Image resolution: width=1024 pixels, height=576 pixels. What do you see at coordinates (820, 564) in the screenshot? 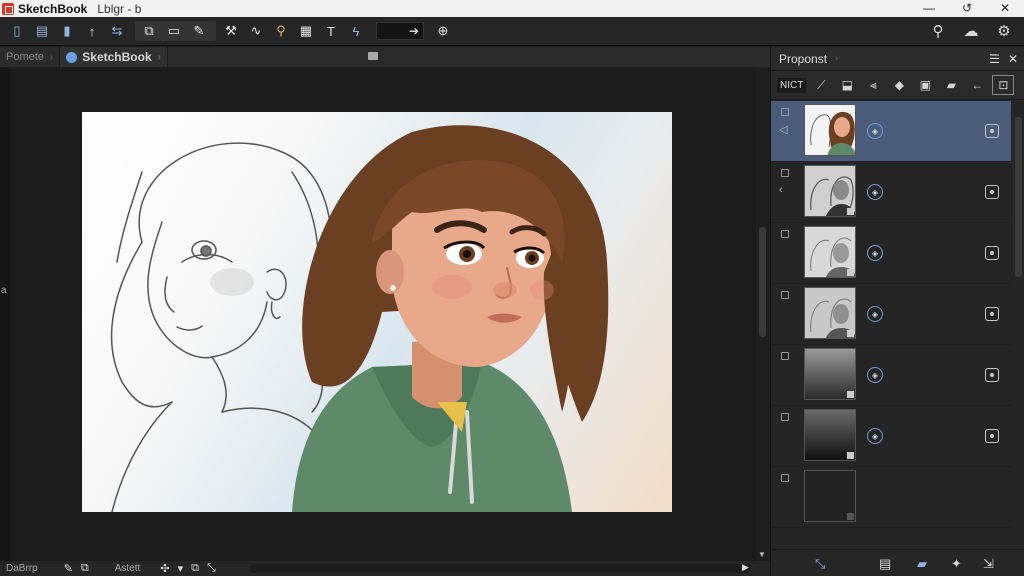
I see `transform-layer-icon: ⤡` at bounding box center [820, 564].